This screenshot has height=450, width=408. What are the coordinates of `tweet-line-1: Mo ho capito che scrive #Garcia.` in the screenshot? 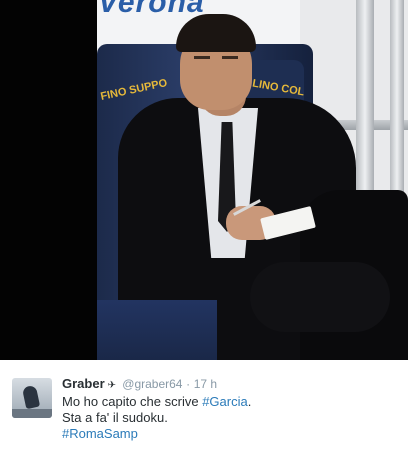 It's located at (156, 402).